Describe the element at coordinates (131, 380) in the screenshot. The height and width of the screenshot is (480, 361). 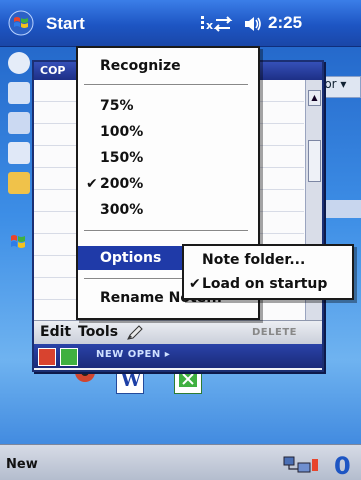
I see `svg-text: W` at that location.